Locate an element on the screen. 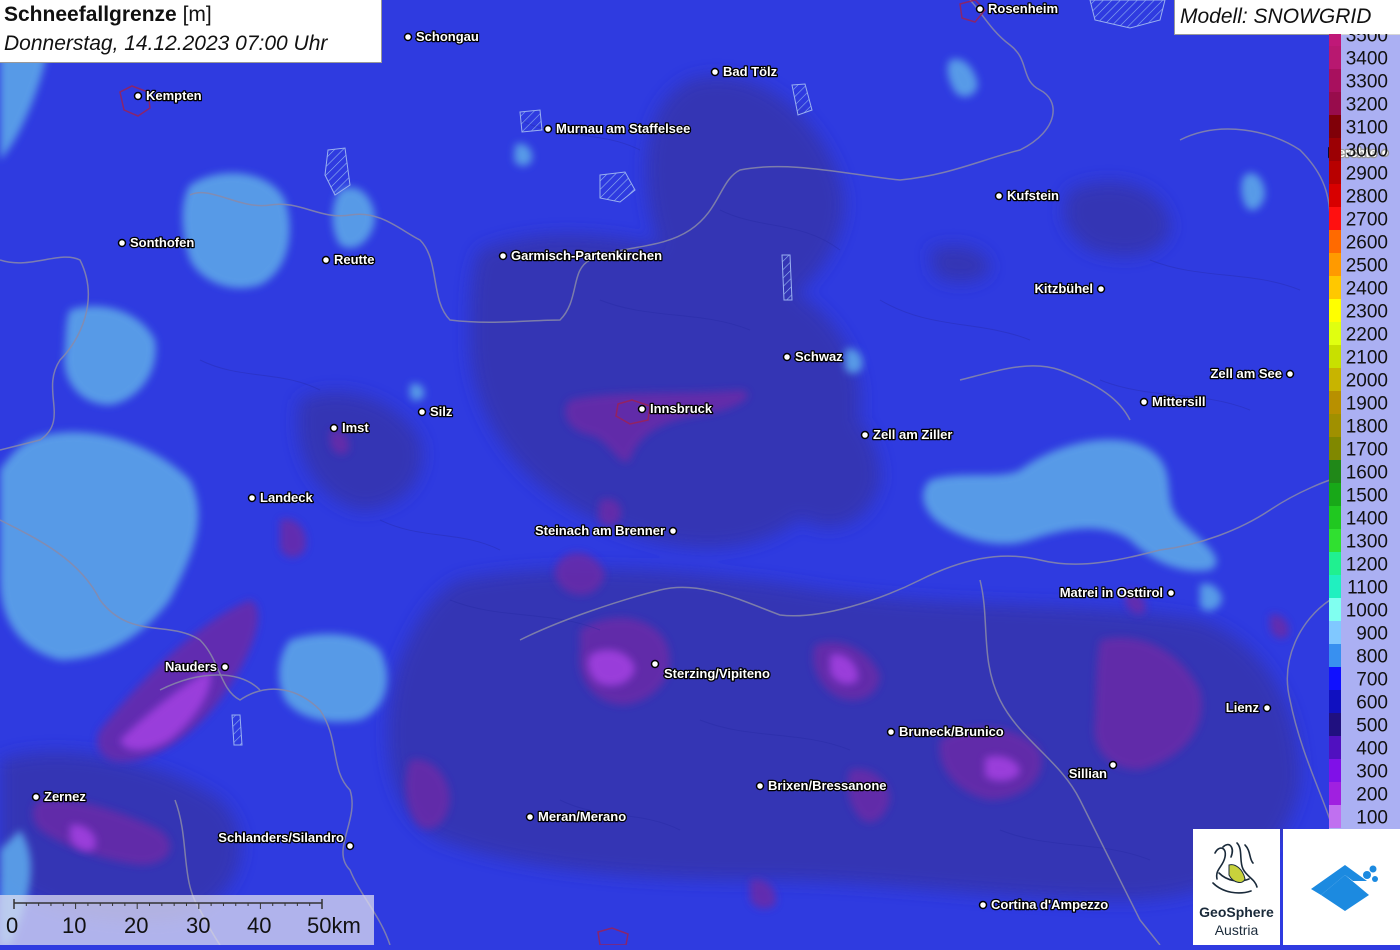 The image size is (1400, 950). place-label: Sillian is located at coordinates (1088, 773).